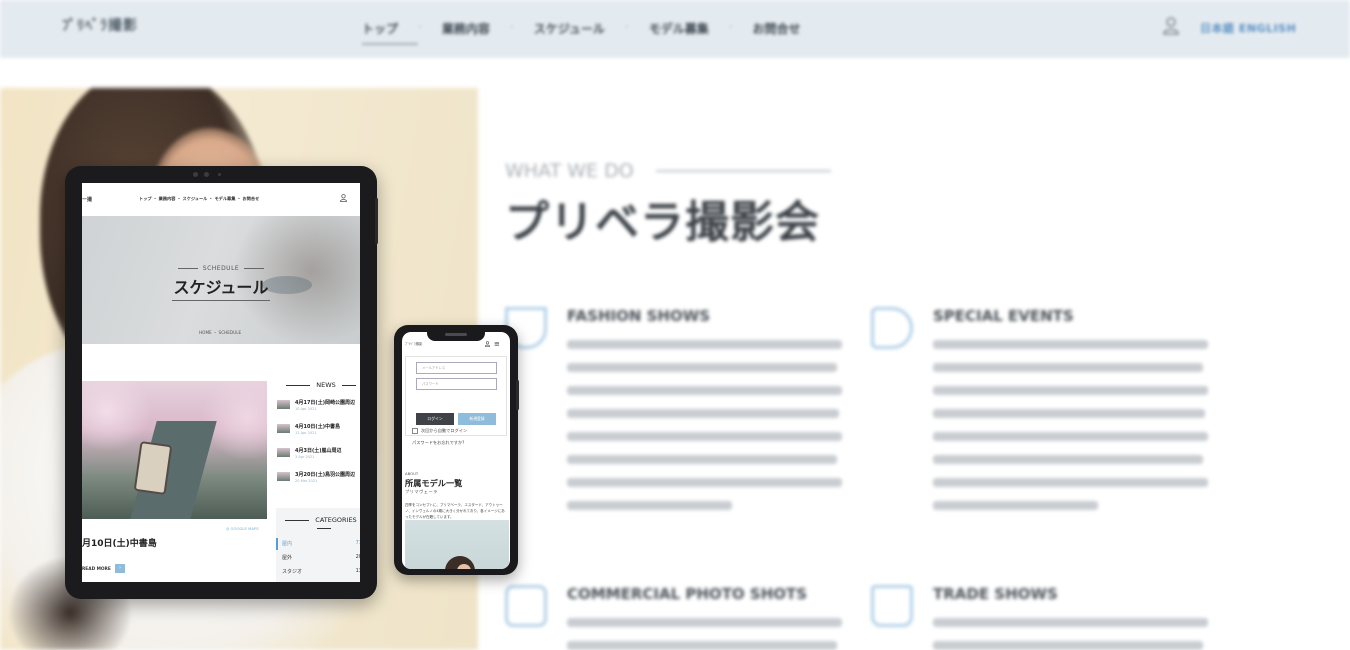 Image resolution: width=1350 pixels, height=650 pixels. Describe the element at coordinates (412, 473) in the screenshot. I see `about-eyebrow: ABOUT` at that location.